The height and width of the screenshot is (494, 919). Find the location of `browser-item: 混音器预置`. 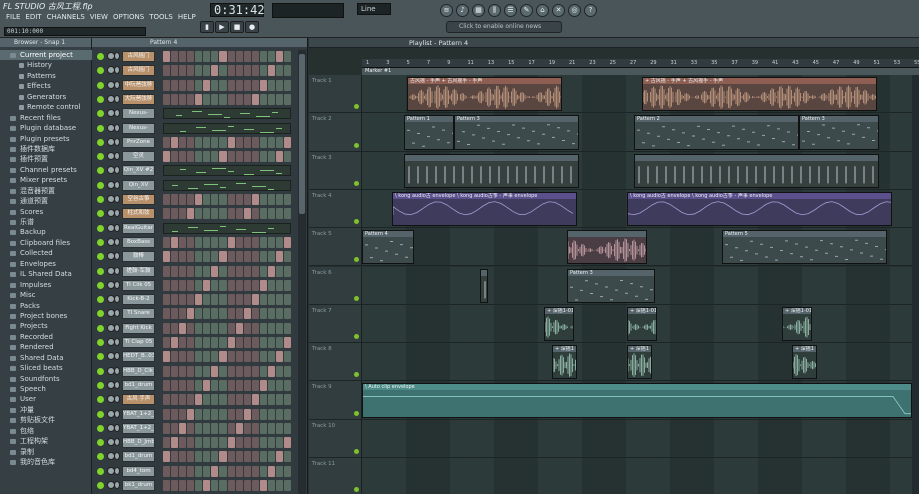

browser-item: 混音器预置 is located at coordinates (46, 191).